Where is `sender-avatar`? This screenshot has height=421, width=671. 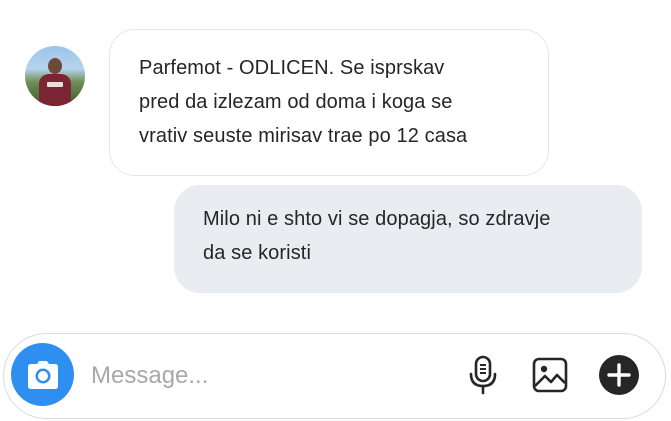 sender-avatar is located at coordinates (55, 76).